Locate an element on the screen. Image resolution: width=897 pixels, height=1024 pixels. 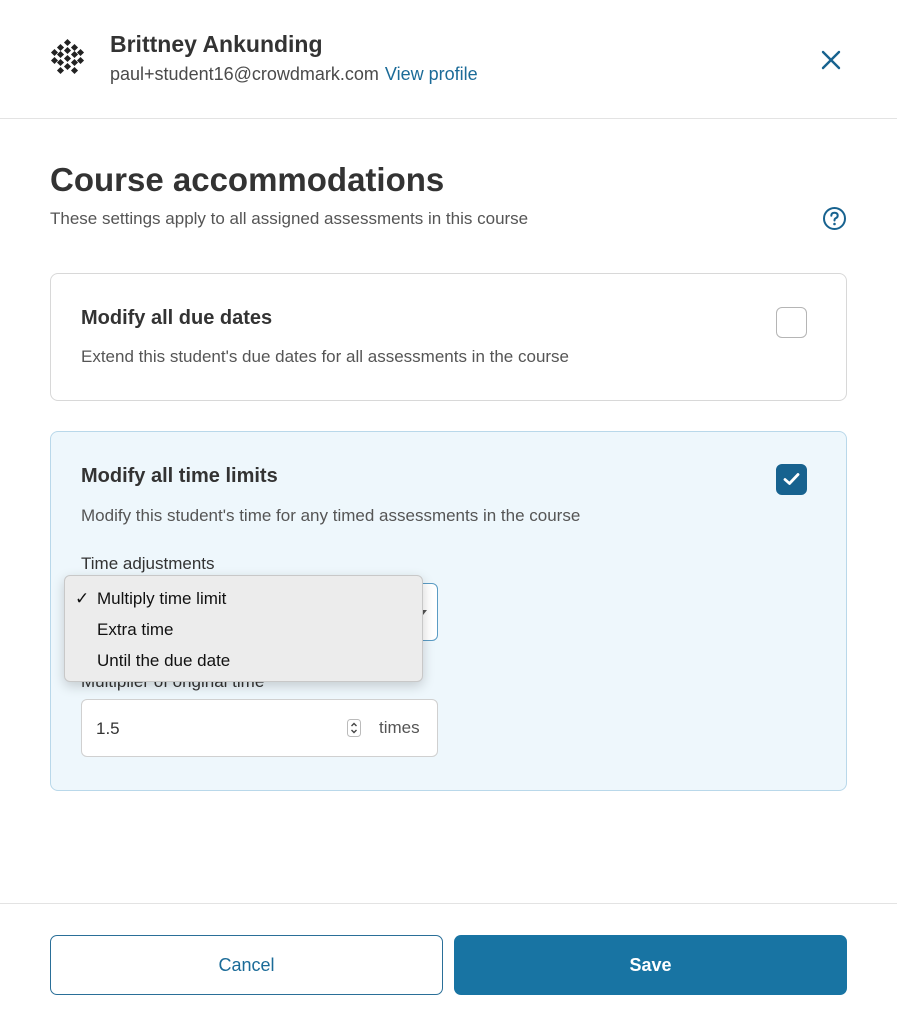
checkmark-icon: ✓ is located at coordinates (82, 598).